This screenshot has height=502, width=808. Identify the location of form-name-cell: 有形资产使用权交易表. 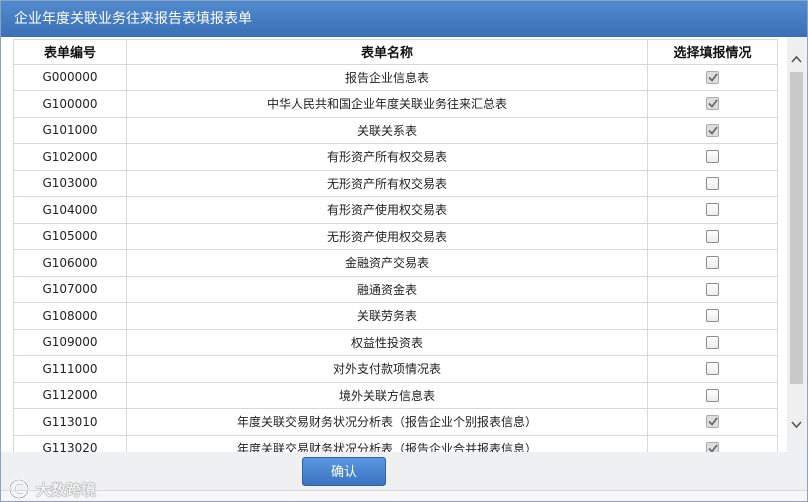
(387, 210).